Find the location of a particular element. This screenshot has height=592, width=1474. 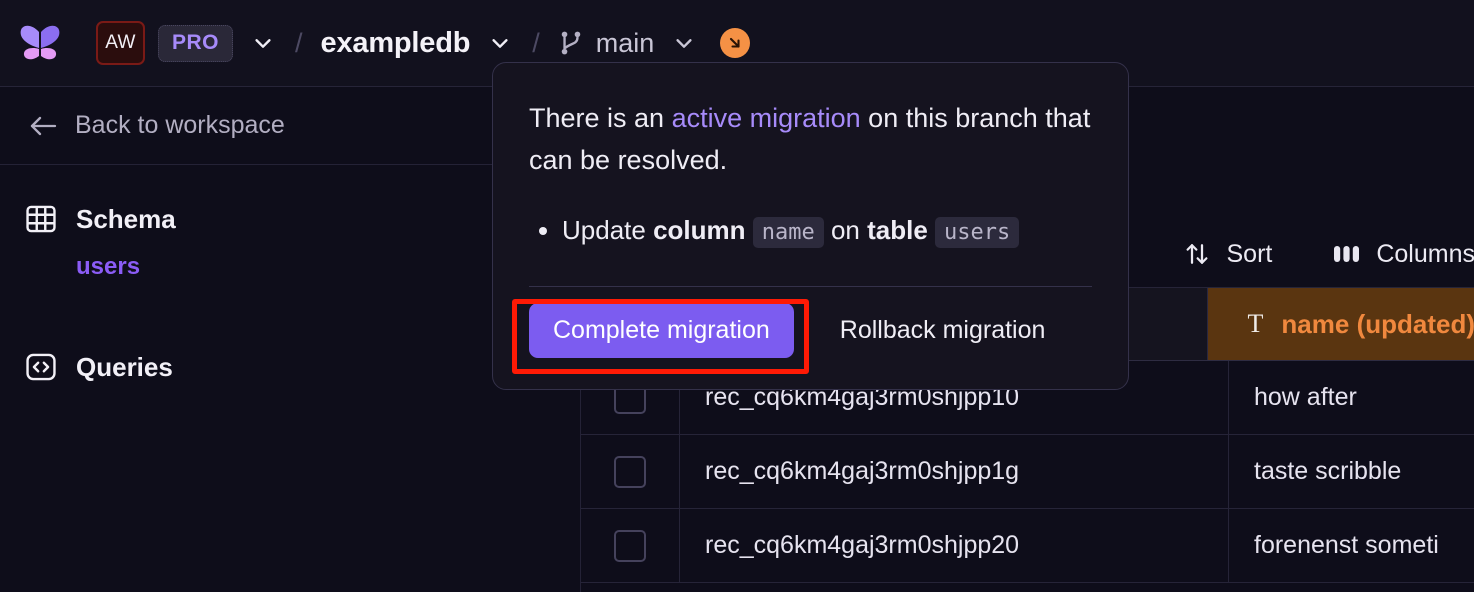

sort-arrows-icon is located at coordinates (1197, 254).